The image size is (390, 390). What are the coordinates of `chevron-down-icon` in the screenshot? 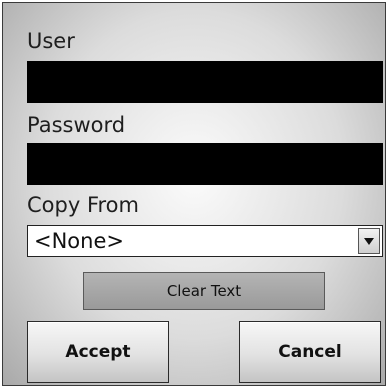 It's located at (369, 241).